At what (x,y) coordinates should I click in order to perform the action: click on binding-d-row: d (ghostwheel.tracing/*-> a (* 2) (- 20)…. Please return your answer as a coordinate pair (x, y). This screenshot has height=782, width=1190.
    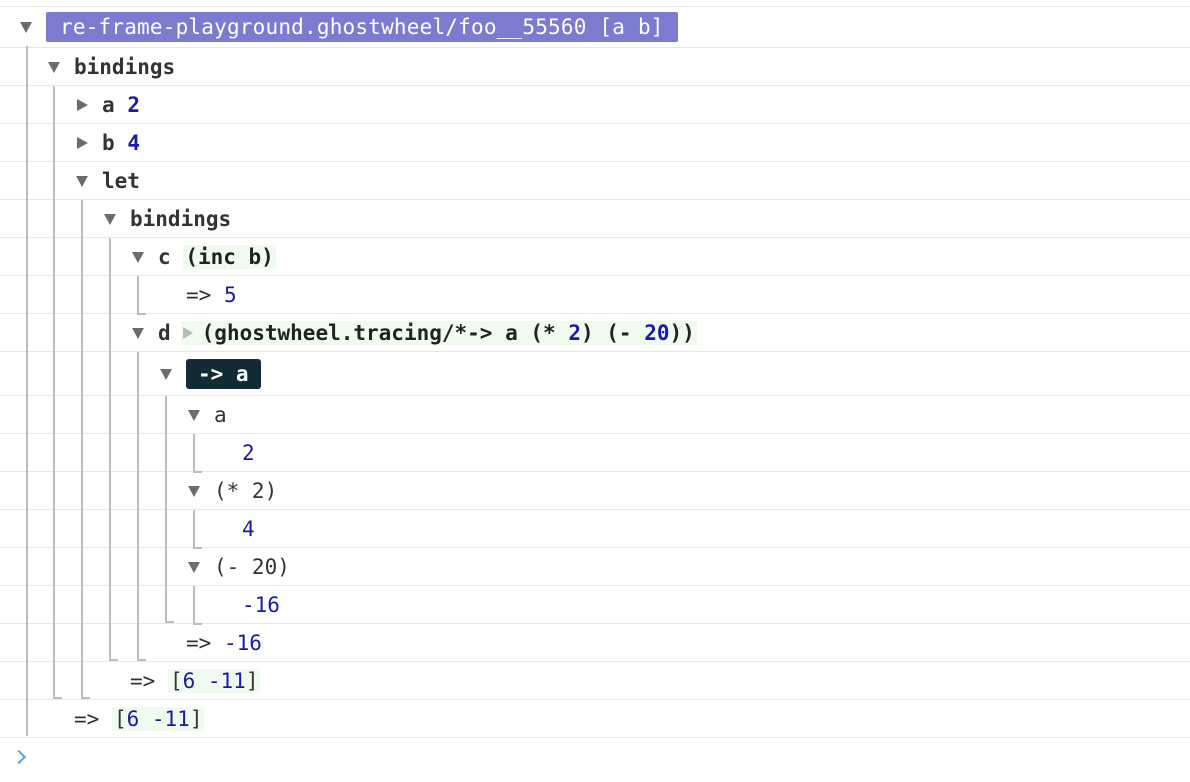
    Looking at the image, I should click on (414, 333).